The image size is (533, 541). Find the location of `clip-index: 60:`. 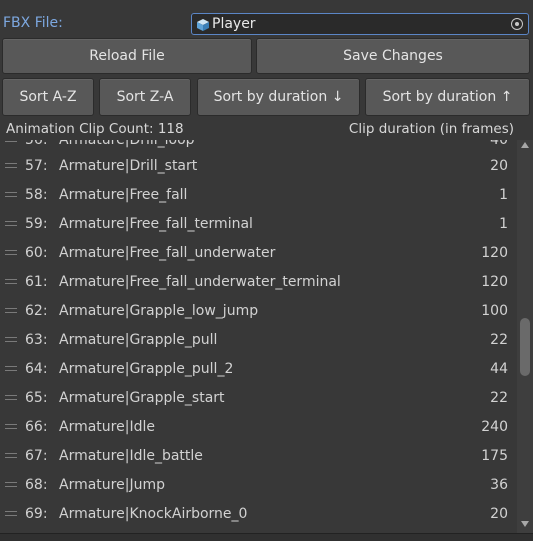

clip-index: 60: is located at coordinates (36, 253).